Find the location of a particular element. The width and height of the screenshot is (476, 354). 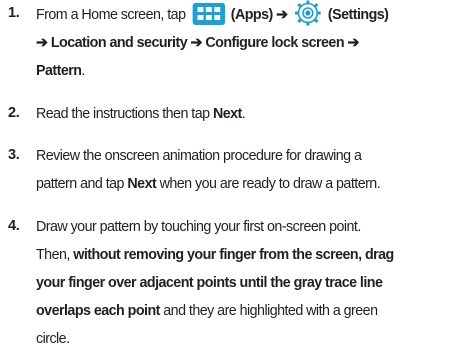

step-number: 4. is located at coordinates (14, 226).